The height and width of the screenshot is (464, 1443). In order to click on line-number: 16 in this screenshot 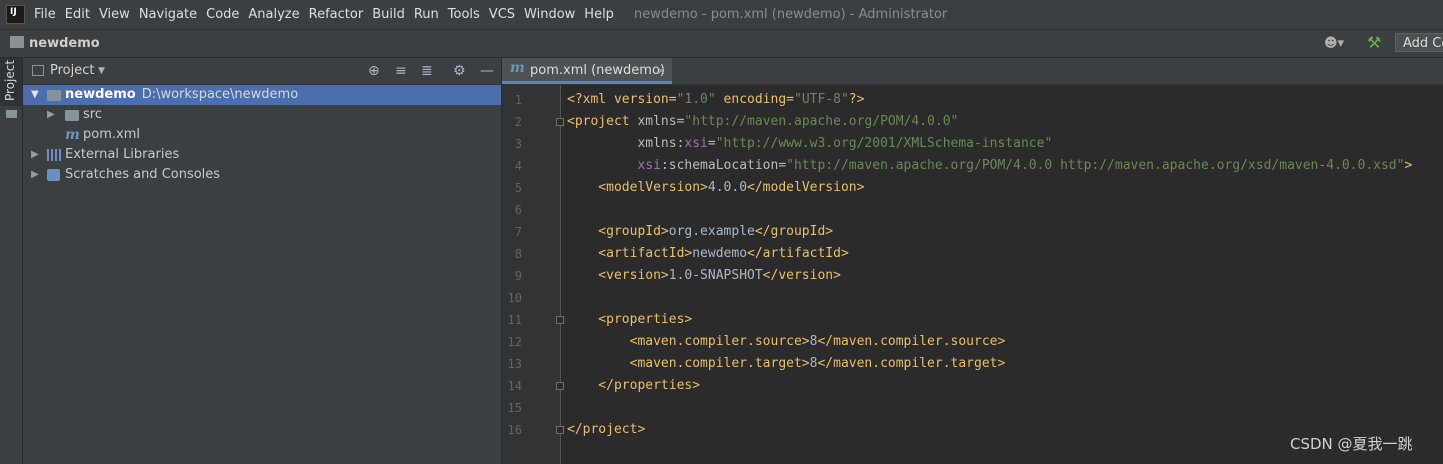, I will do `click(514, 430)`.